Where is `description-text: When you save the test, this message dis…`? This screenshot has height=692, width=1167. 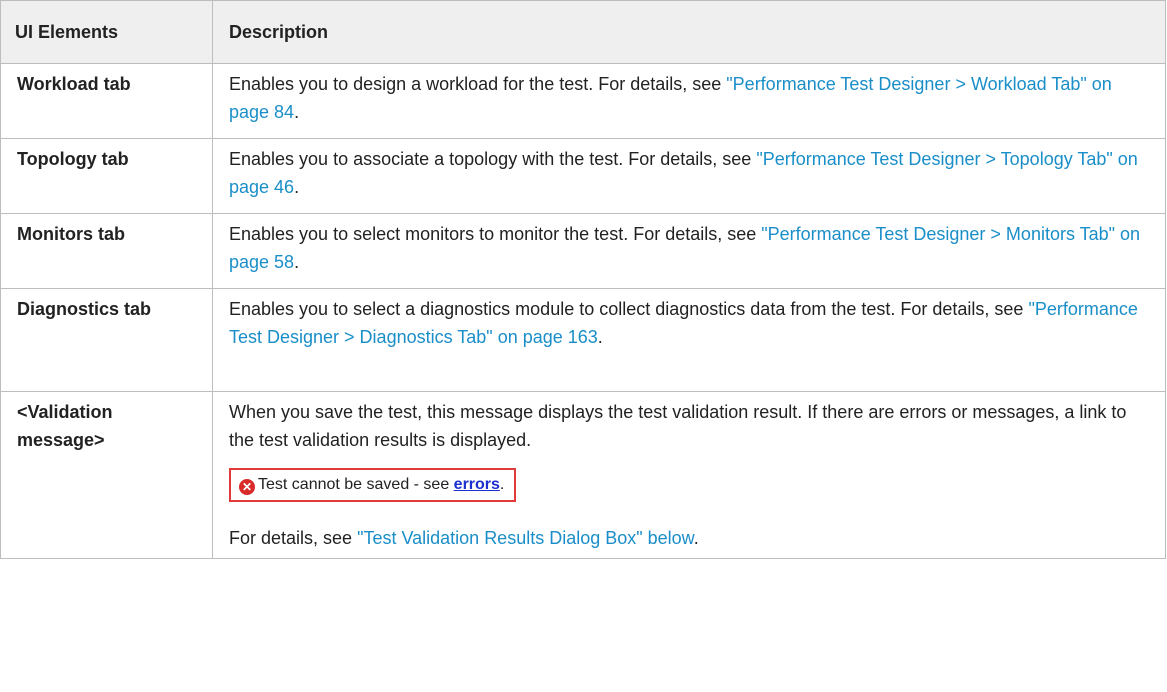 description-text: When you save the test, this message dis… is located at coordinates (678, 426).